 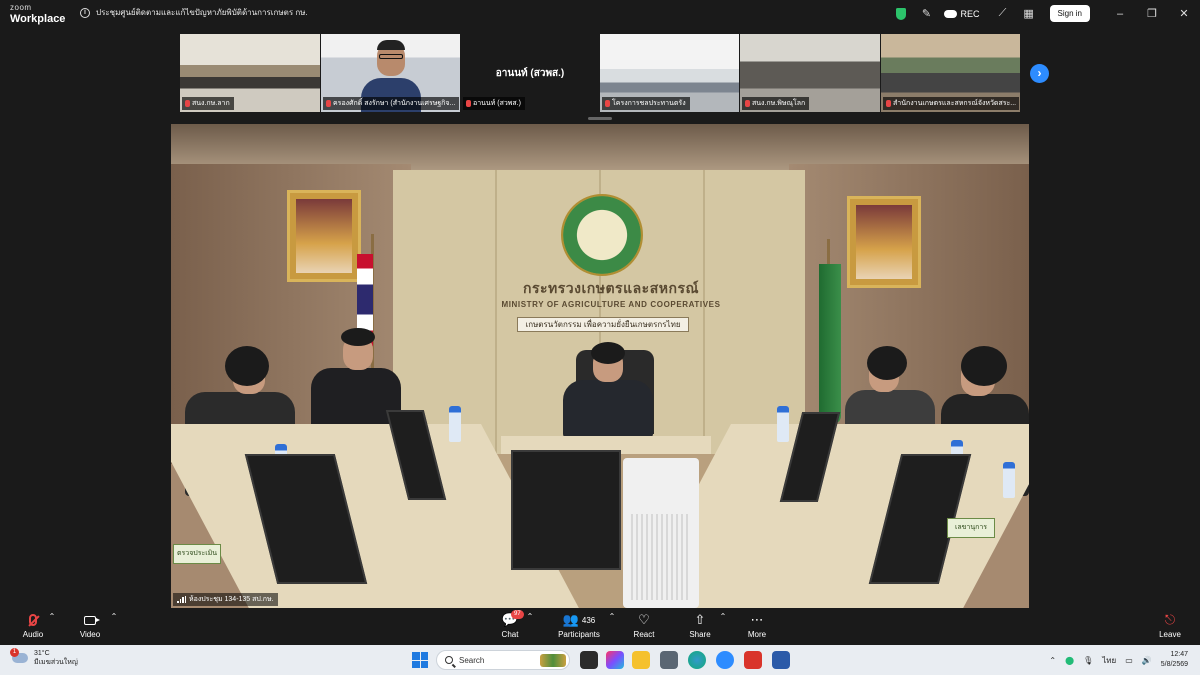 I want to click on info-icon: i, so click(x=85, y=12).